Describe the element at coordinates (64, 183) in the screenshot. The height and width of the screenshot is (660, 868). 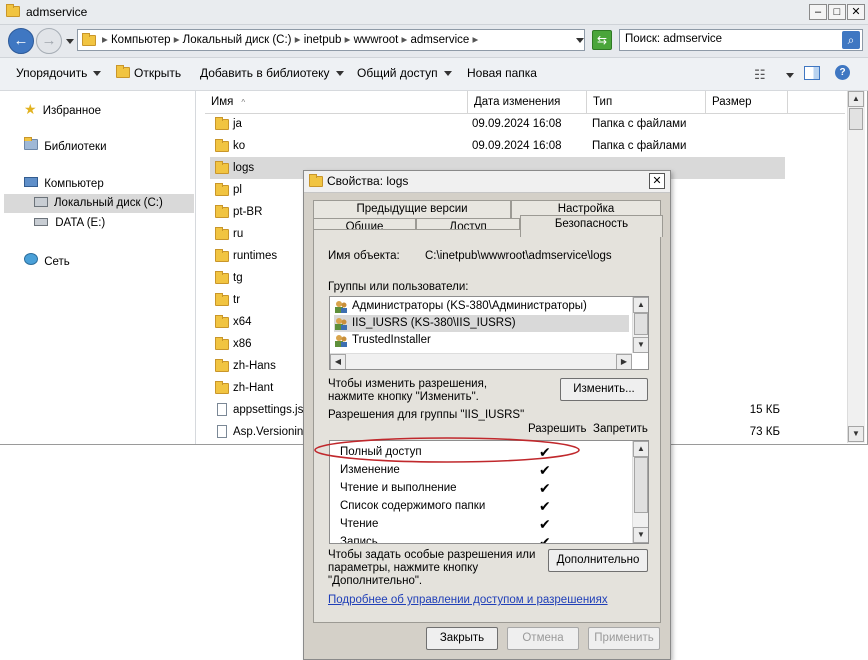
I see `nav-item-computer: Компьютер` at that location.